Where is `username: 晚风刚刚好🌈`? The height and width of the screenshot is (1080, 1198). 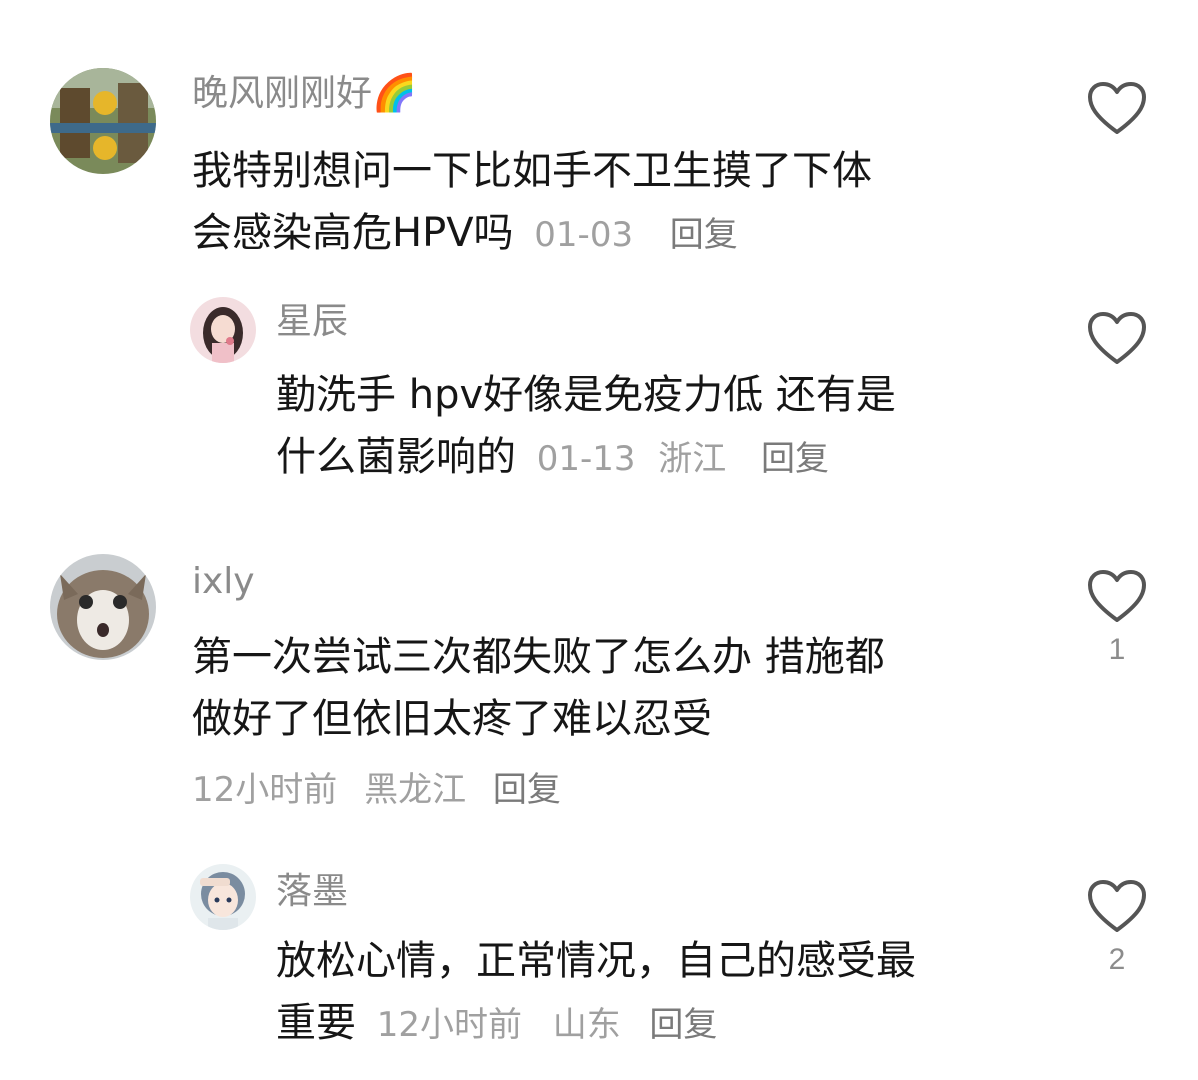 username: 晚风刚刚好🌈 is located at coordinates (304, 94).